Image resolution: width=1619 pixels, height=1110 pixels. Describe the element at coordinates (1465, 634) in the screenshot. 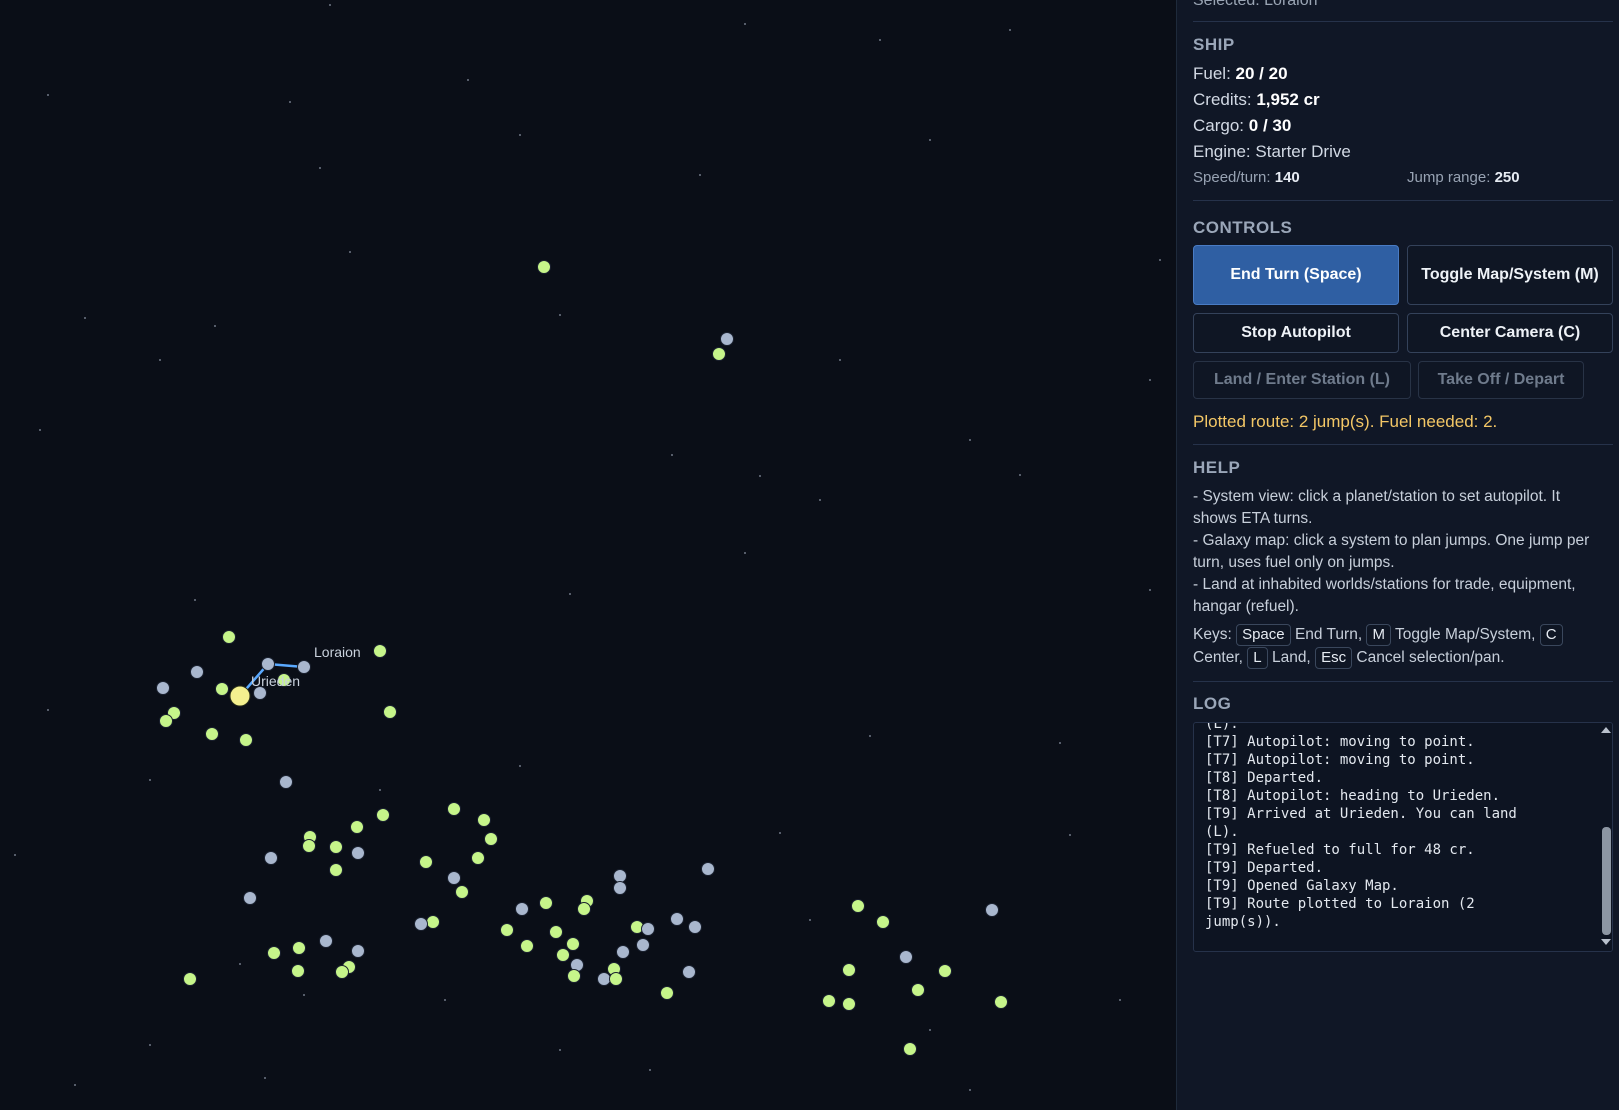

I see `key-desc: Toggle Map/System,` at that location.